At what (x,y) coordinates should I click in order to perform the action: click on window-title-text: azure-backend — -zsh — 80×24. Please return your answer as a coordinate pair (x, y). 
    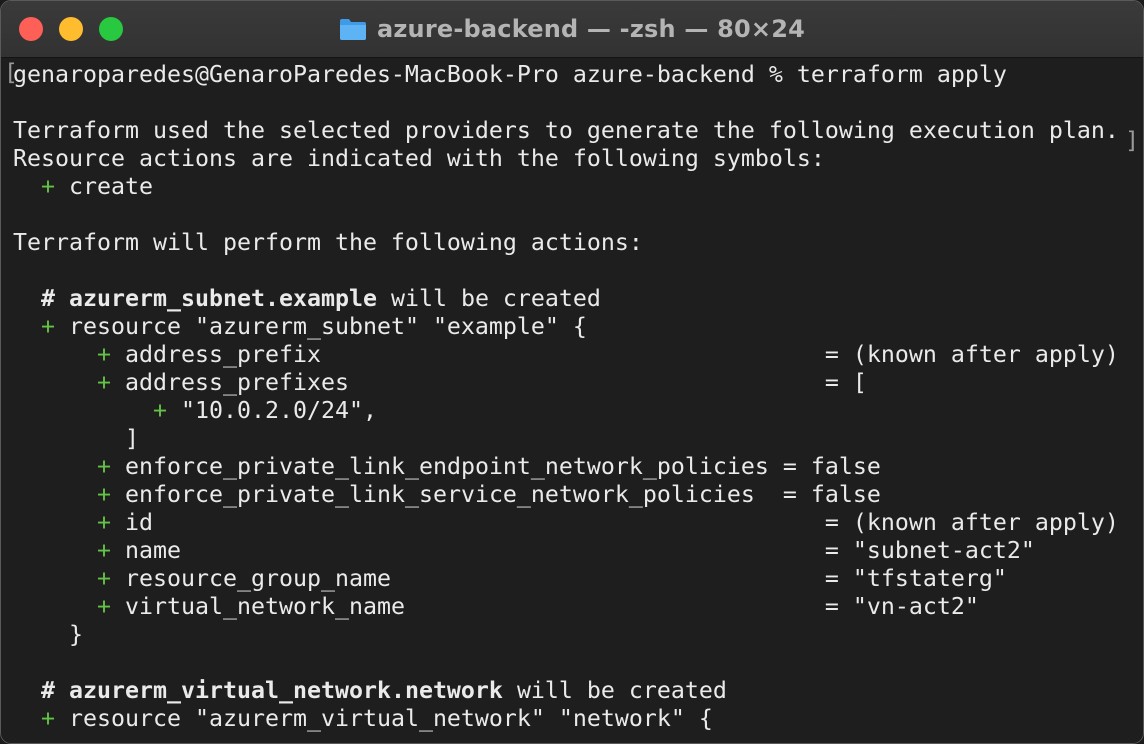
    Looking at the image, I should click on (590, 29).